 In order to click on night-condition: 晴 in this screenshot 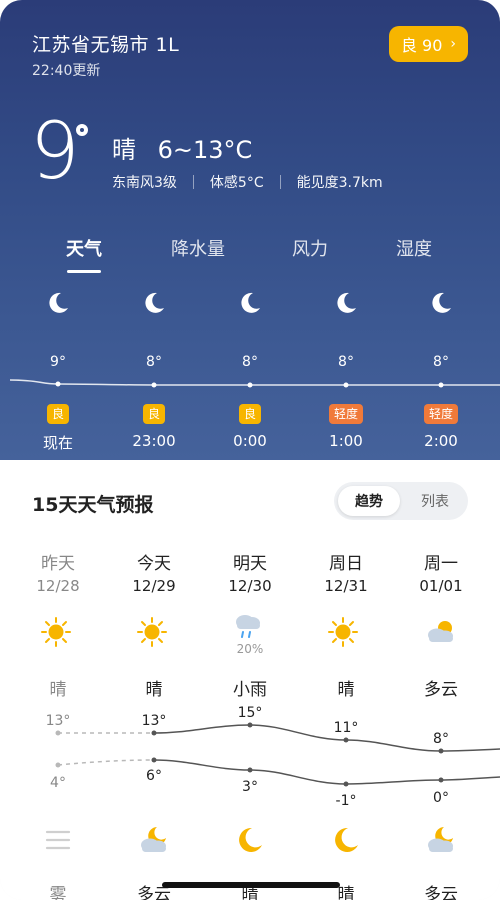, I will do `click(346, 892)`.